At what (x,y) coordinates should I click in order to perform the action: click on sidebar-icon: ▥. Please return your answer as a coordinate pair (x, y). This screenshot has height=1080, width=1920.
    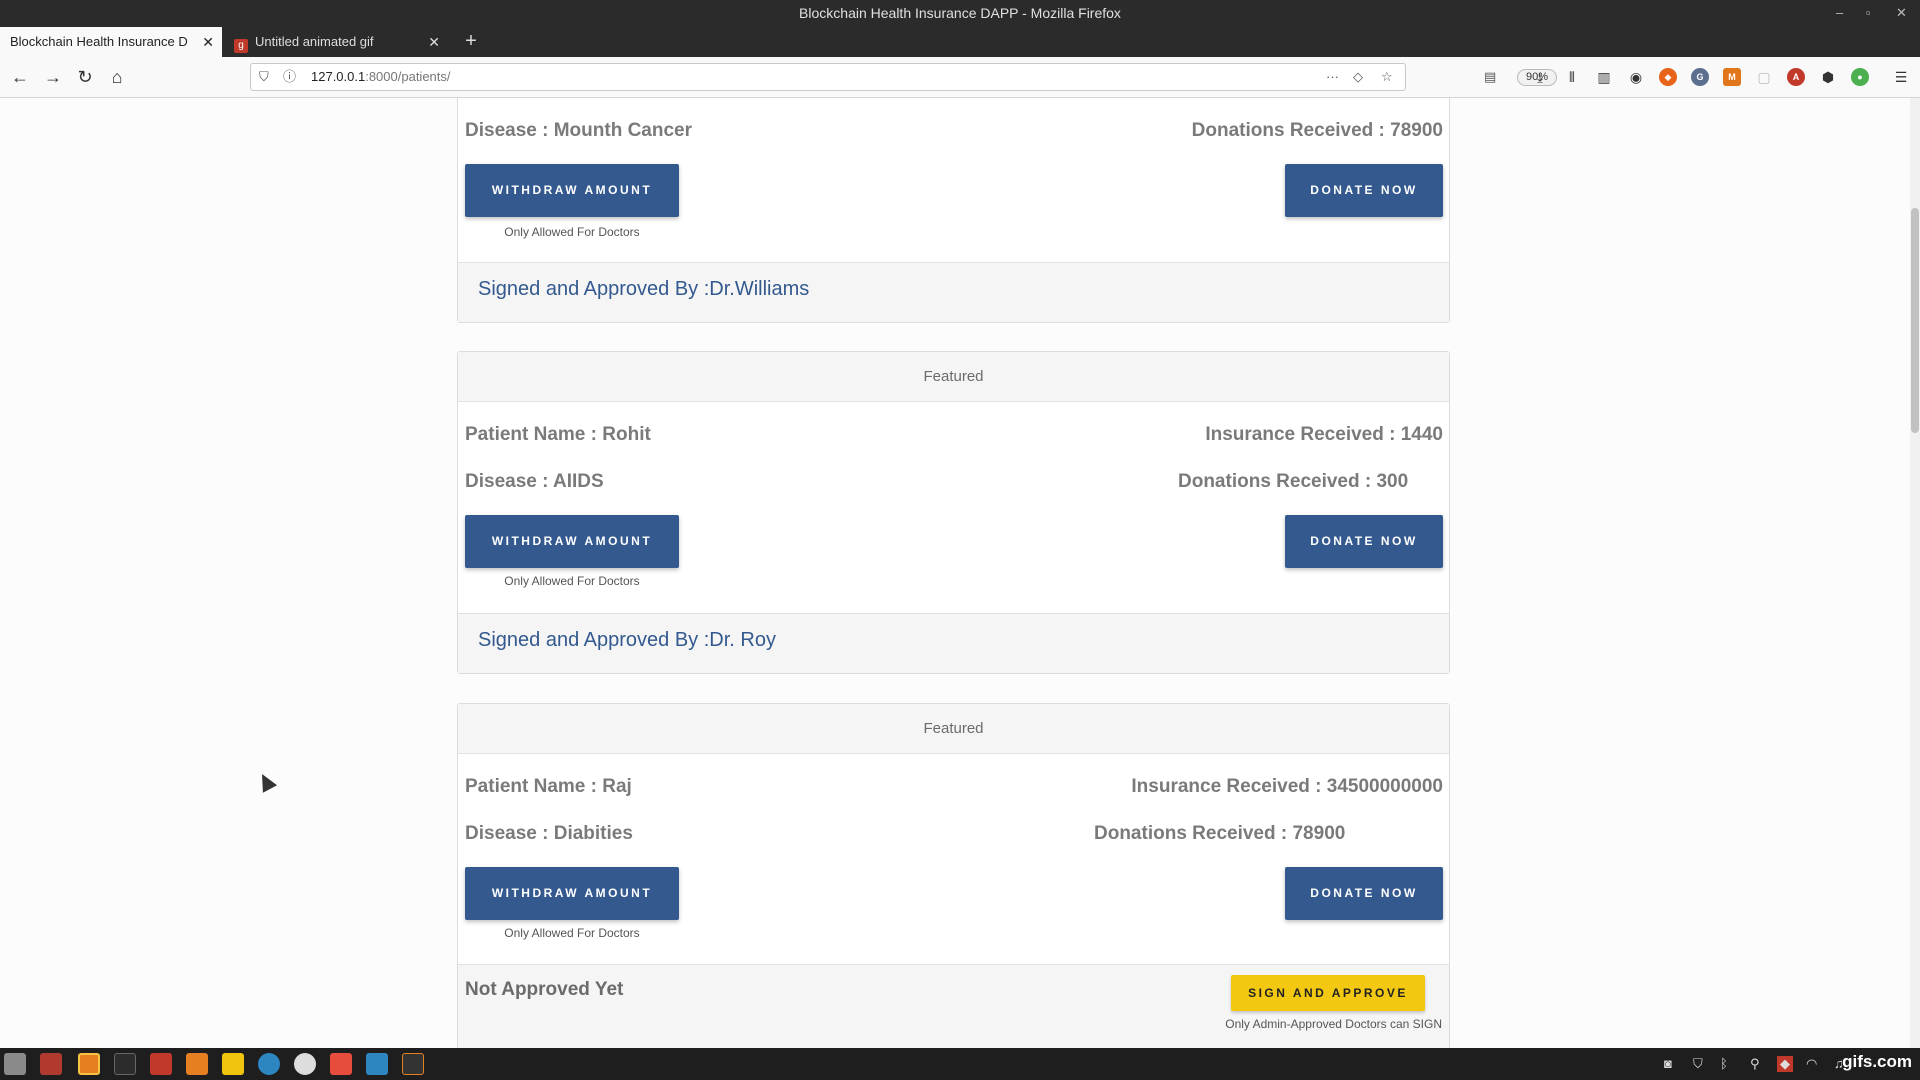
    Looking at the image, I should click on (1604, 77).